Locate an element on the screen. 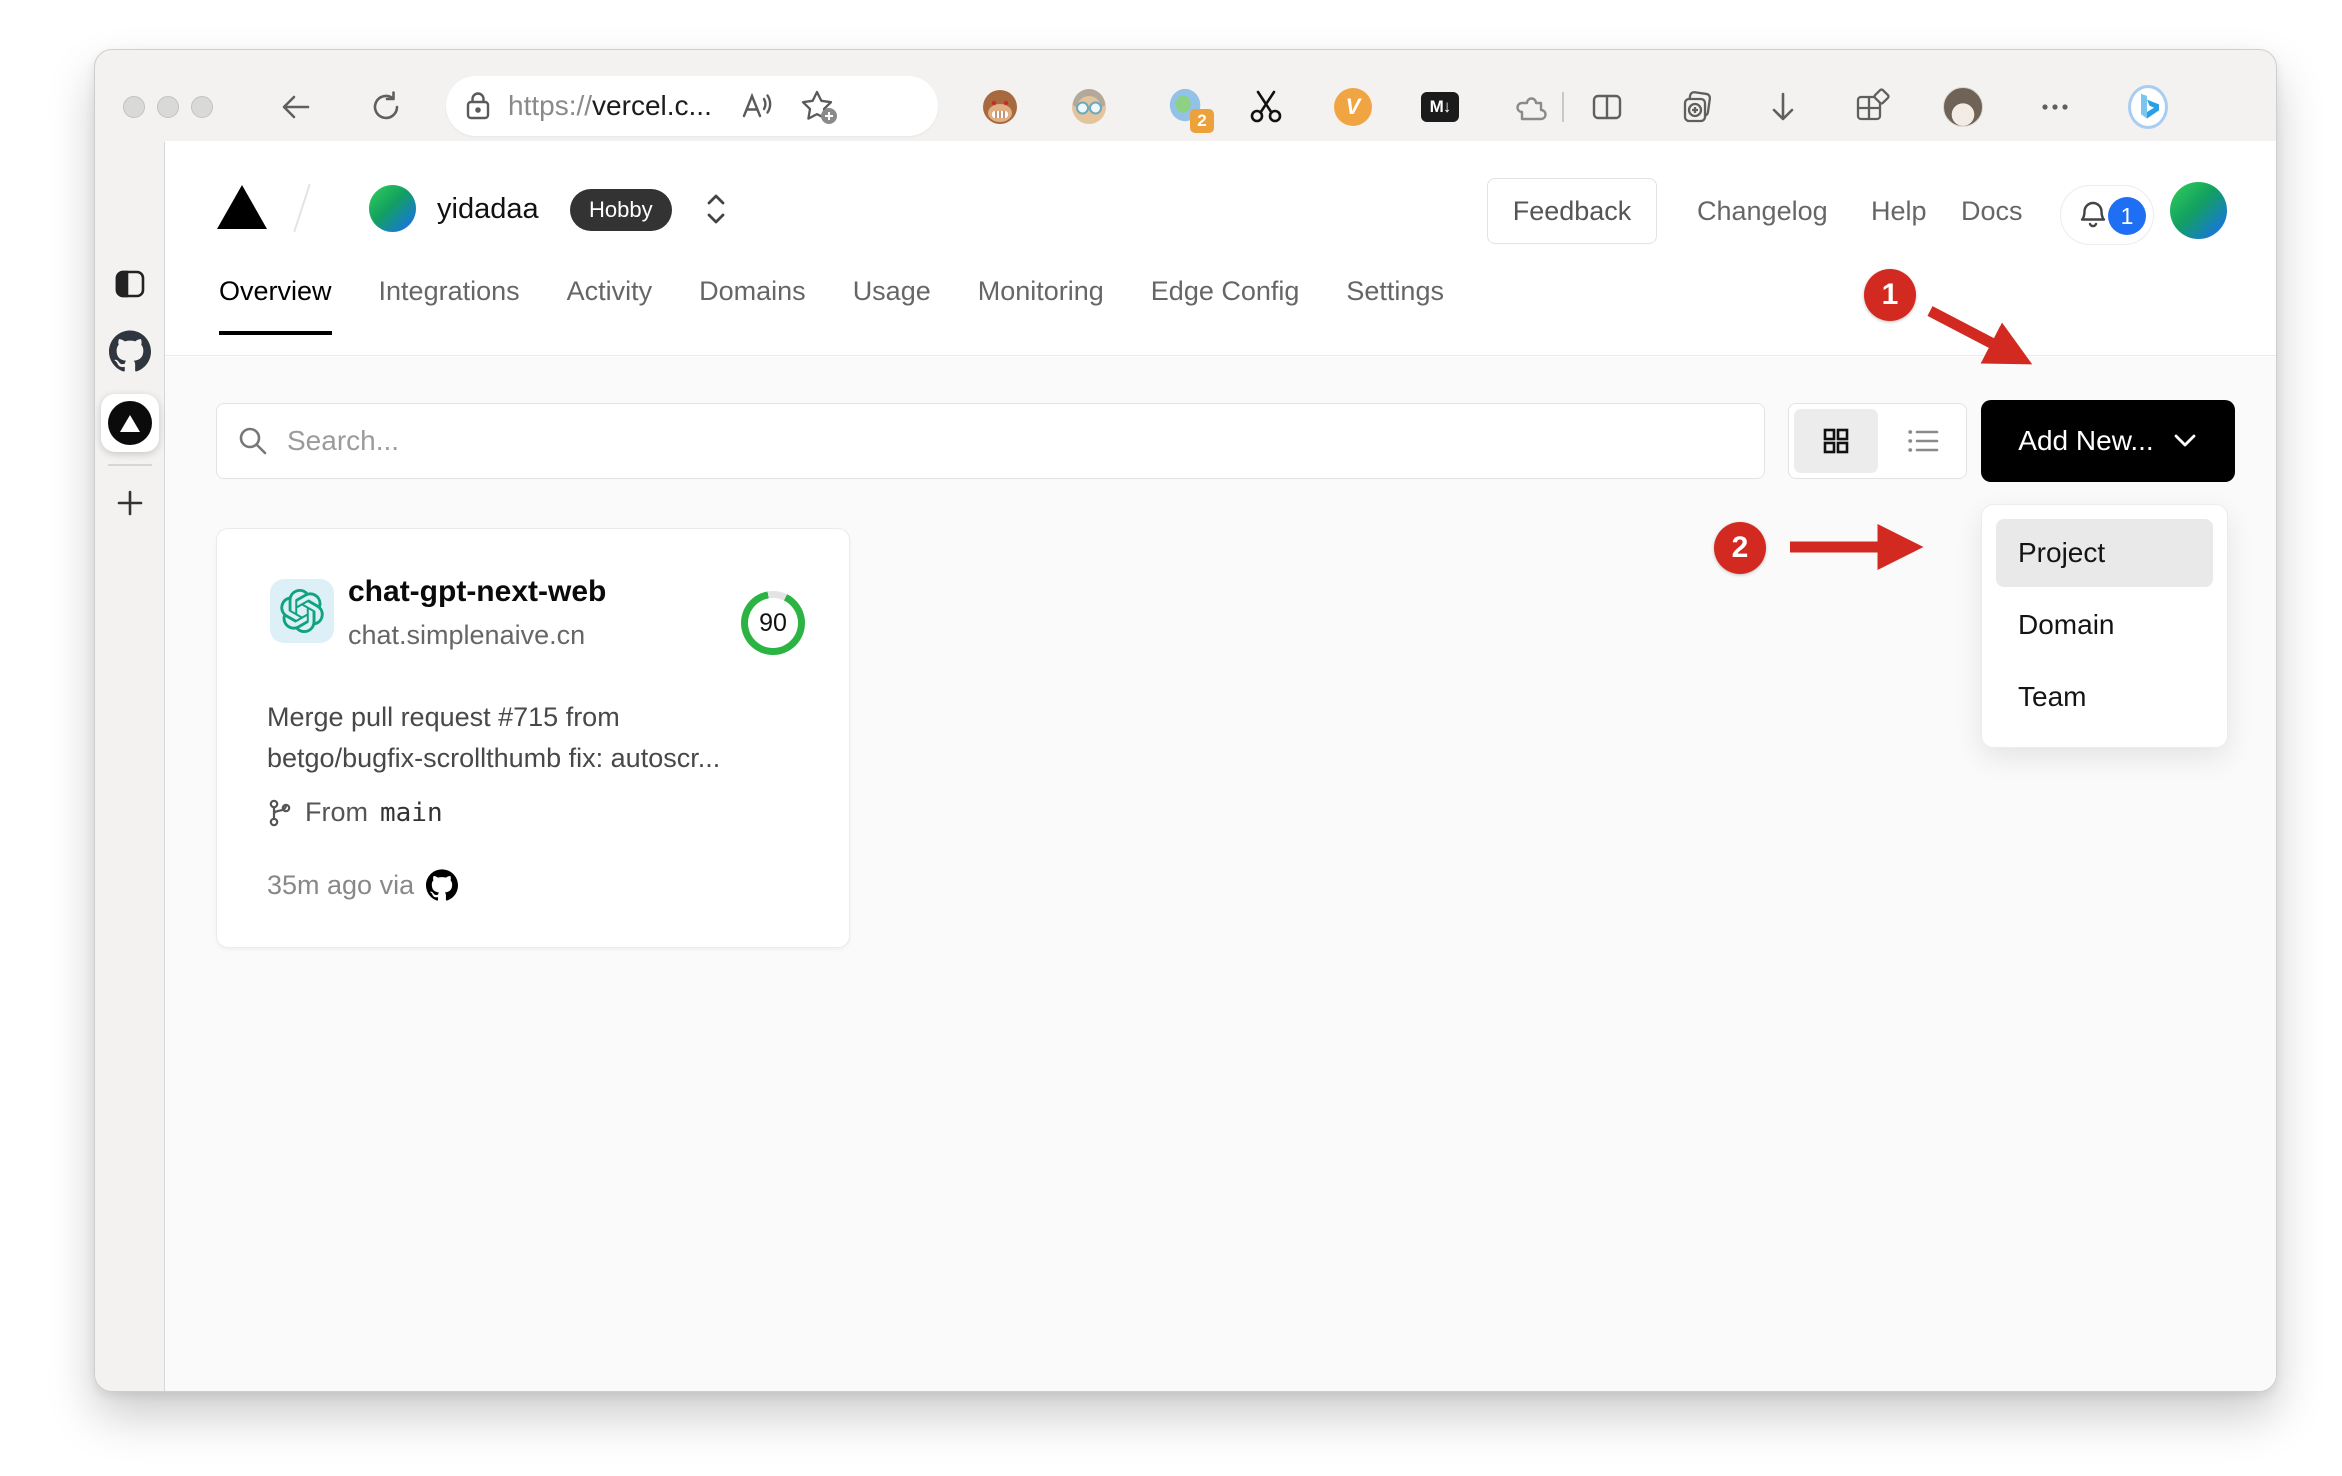 The image size is (2342, 1476). view-toggle is located at coordinates (1877, 441).